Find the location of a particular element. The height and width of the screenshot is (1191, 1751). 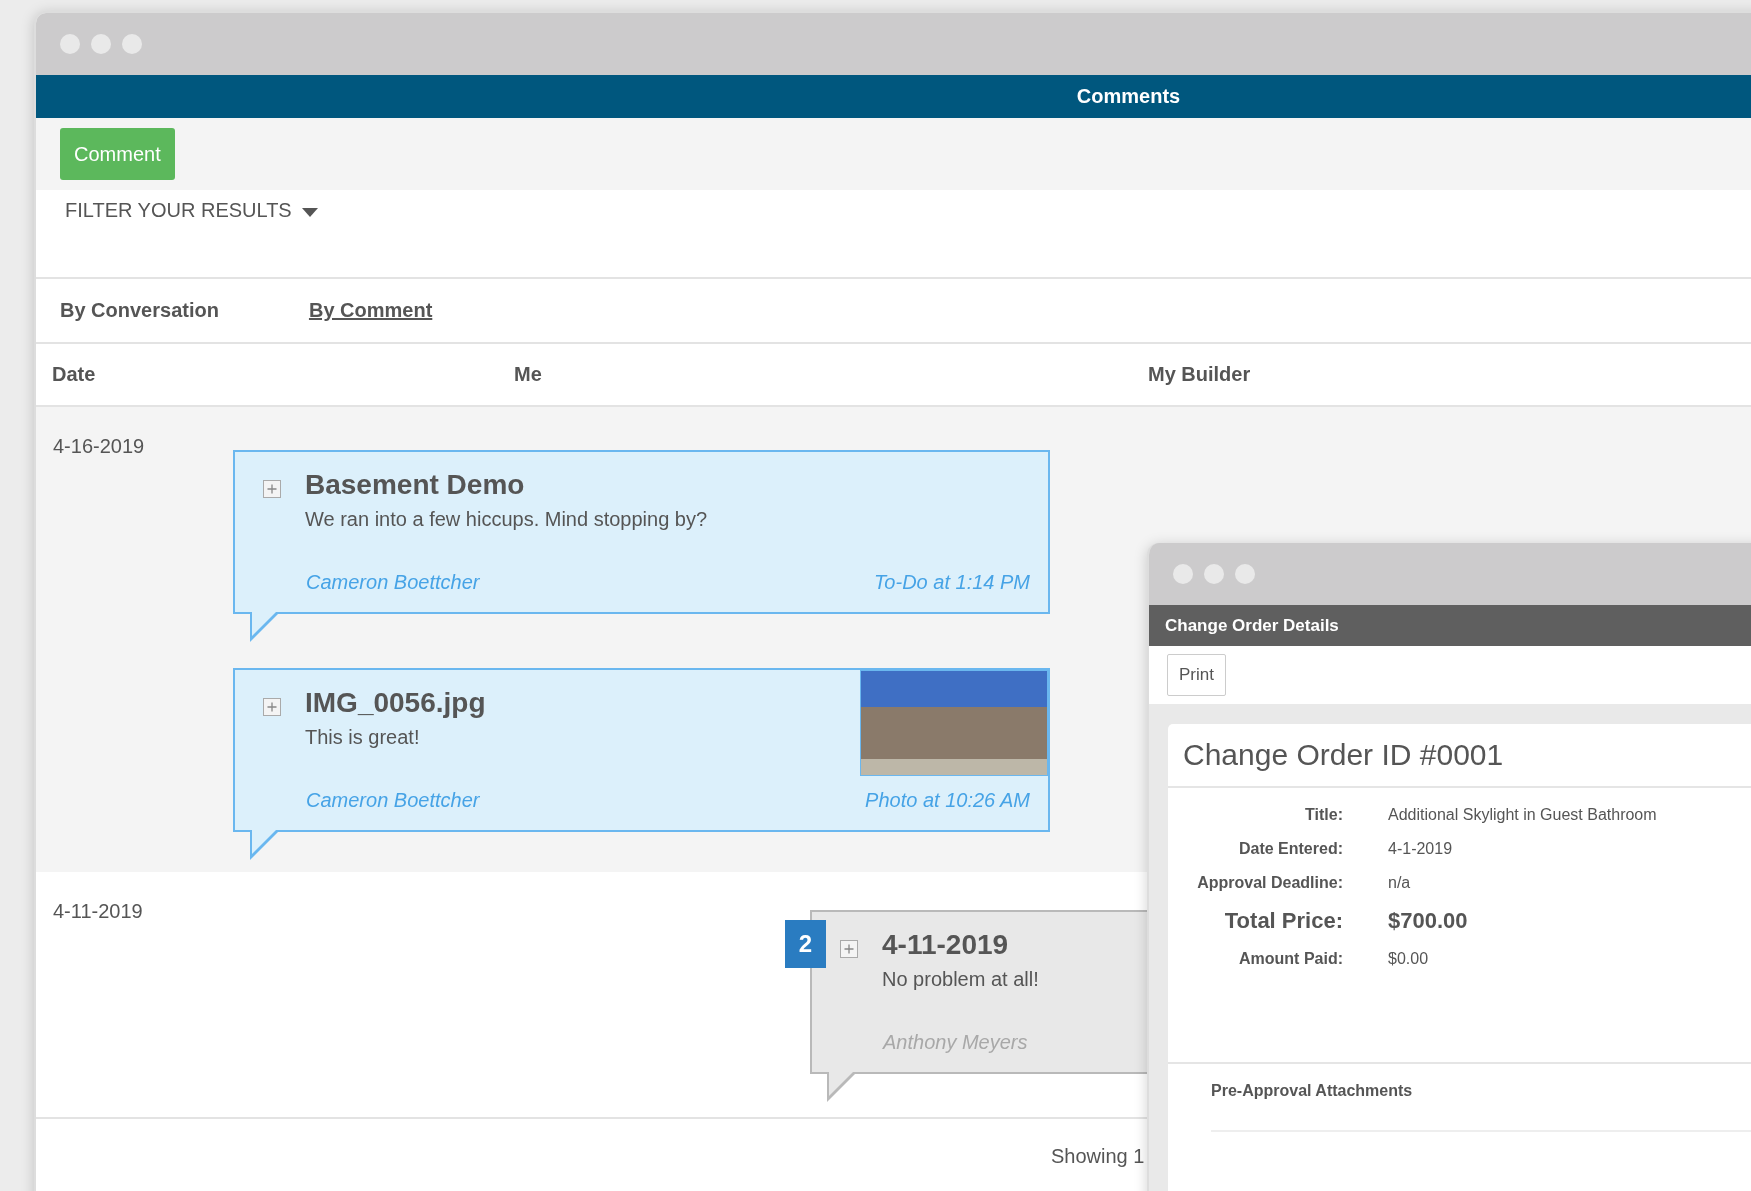

field-label: Date Entered: is located at coordinates (1290, 849).